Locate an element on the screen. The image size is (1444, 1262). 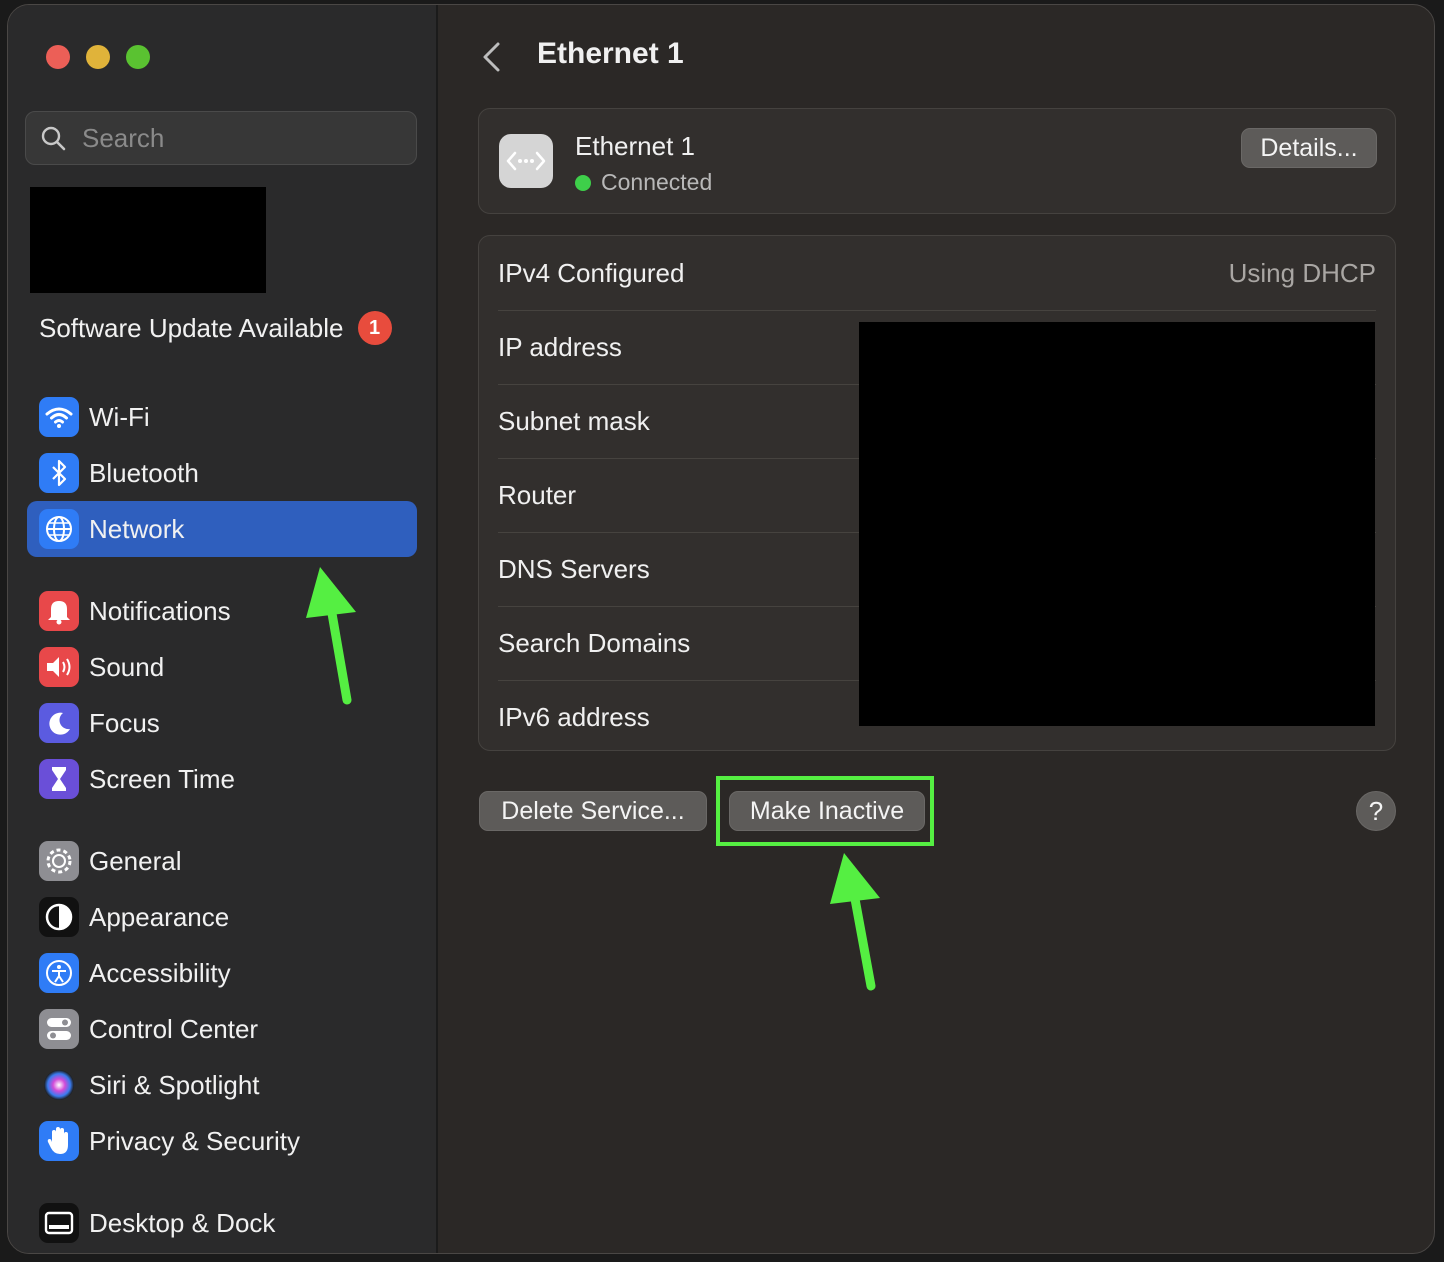
redacted-account-area is located at coordinates (148, 240).